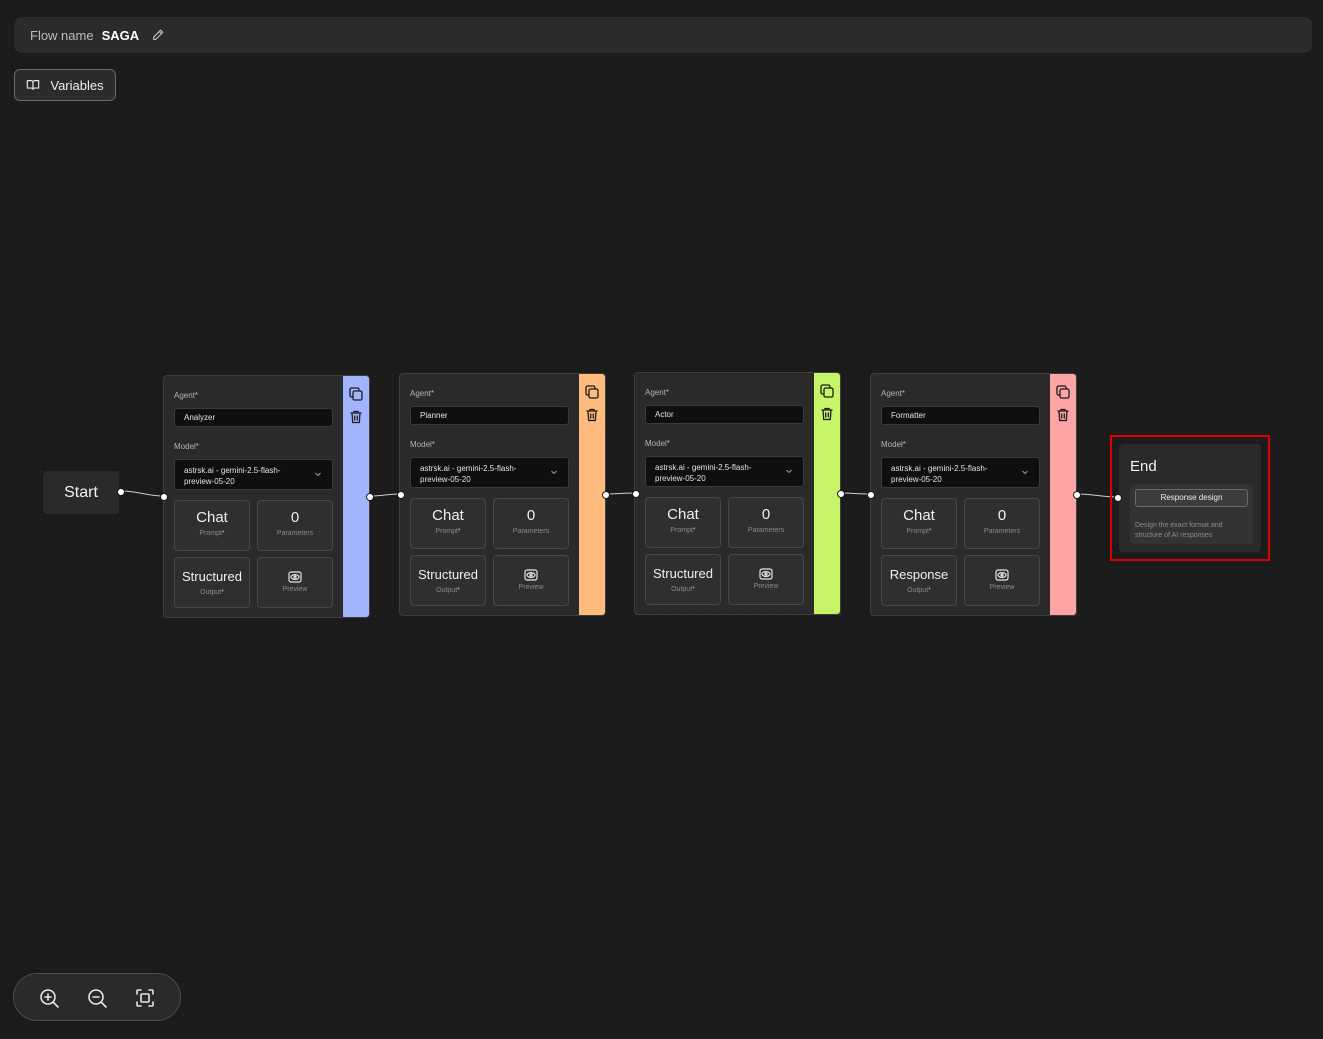  What do you see at coordinates (1077, 495) in the screenshot?
I see `formatter-source-handle` at bounding box center [1077, 495].